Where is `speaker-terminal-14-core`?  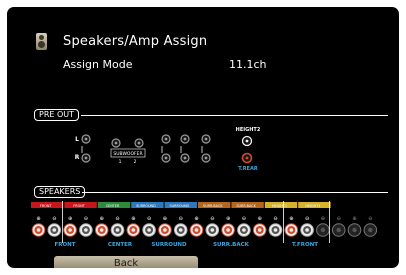
speaker-terminal-14-core is located at coordinates (244, 230).